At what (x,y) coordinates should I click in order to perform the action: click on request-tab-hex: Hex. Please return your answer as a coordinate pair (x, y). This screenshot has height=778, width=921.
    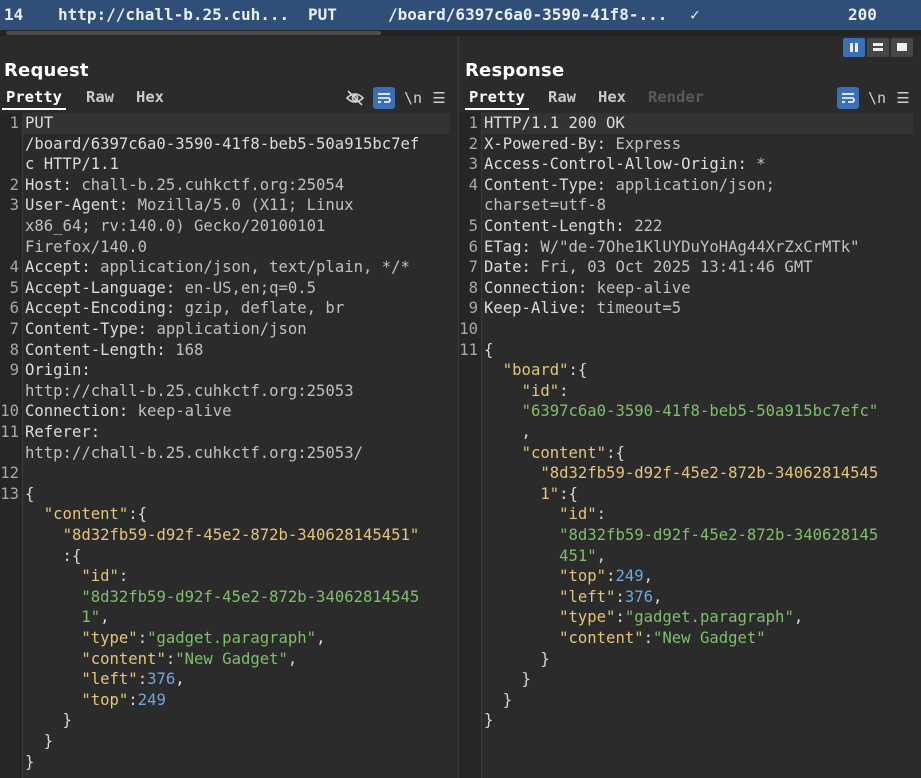
    Looking at the image, I should click on (150, 97).